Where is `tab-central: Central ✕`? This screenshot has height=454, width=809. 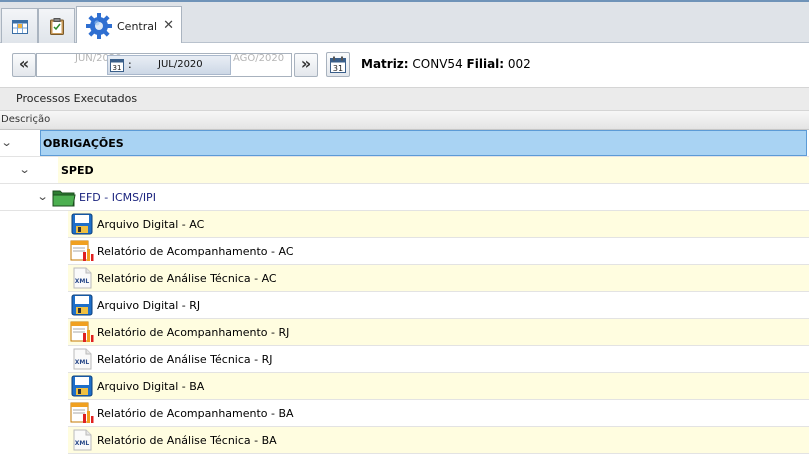
tab-central: Central ✕ is located at coordinates (129, 25).